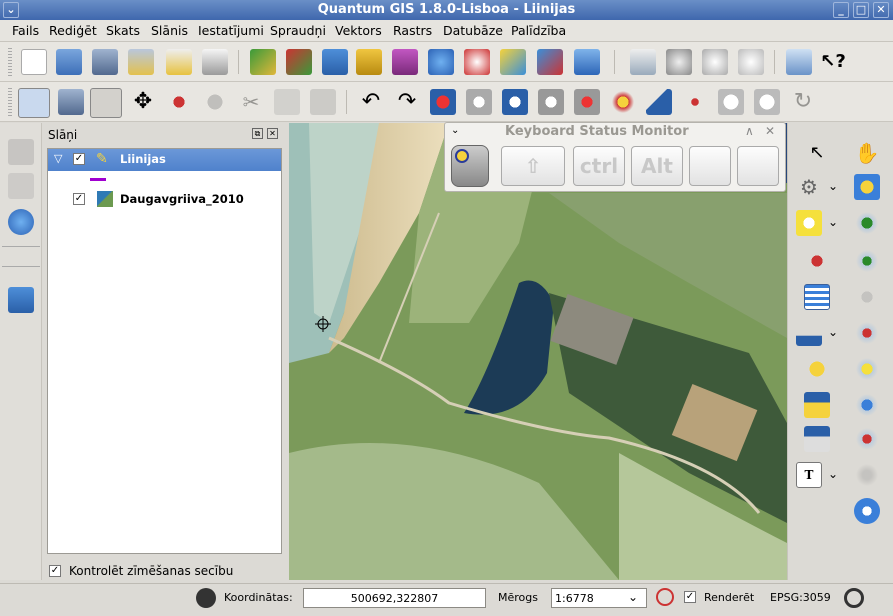  Describe the element at coordinates (477, 62) in the screenshot. I see `add-wcs-layer-icon` at that location.